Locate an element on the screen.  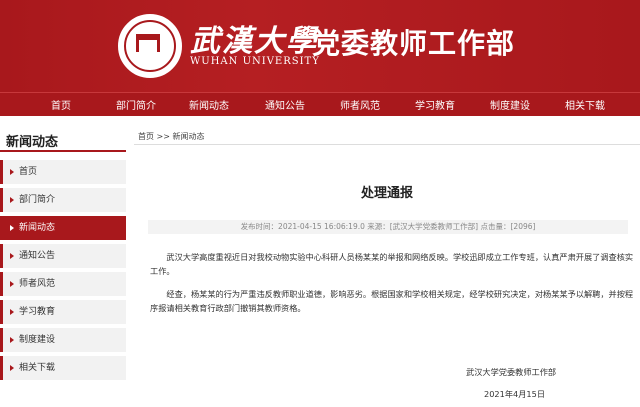
seal-building-icon is located at coordinates (148, 43).